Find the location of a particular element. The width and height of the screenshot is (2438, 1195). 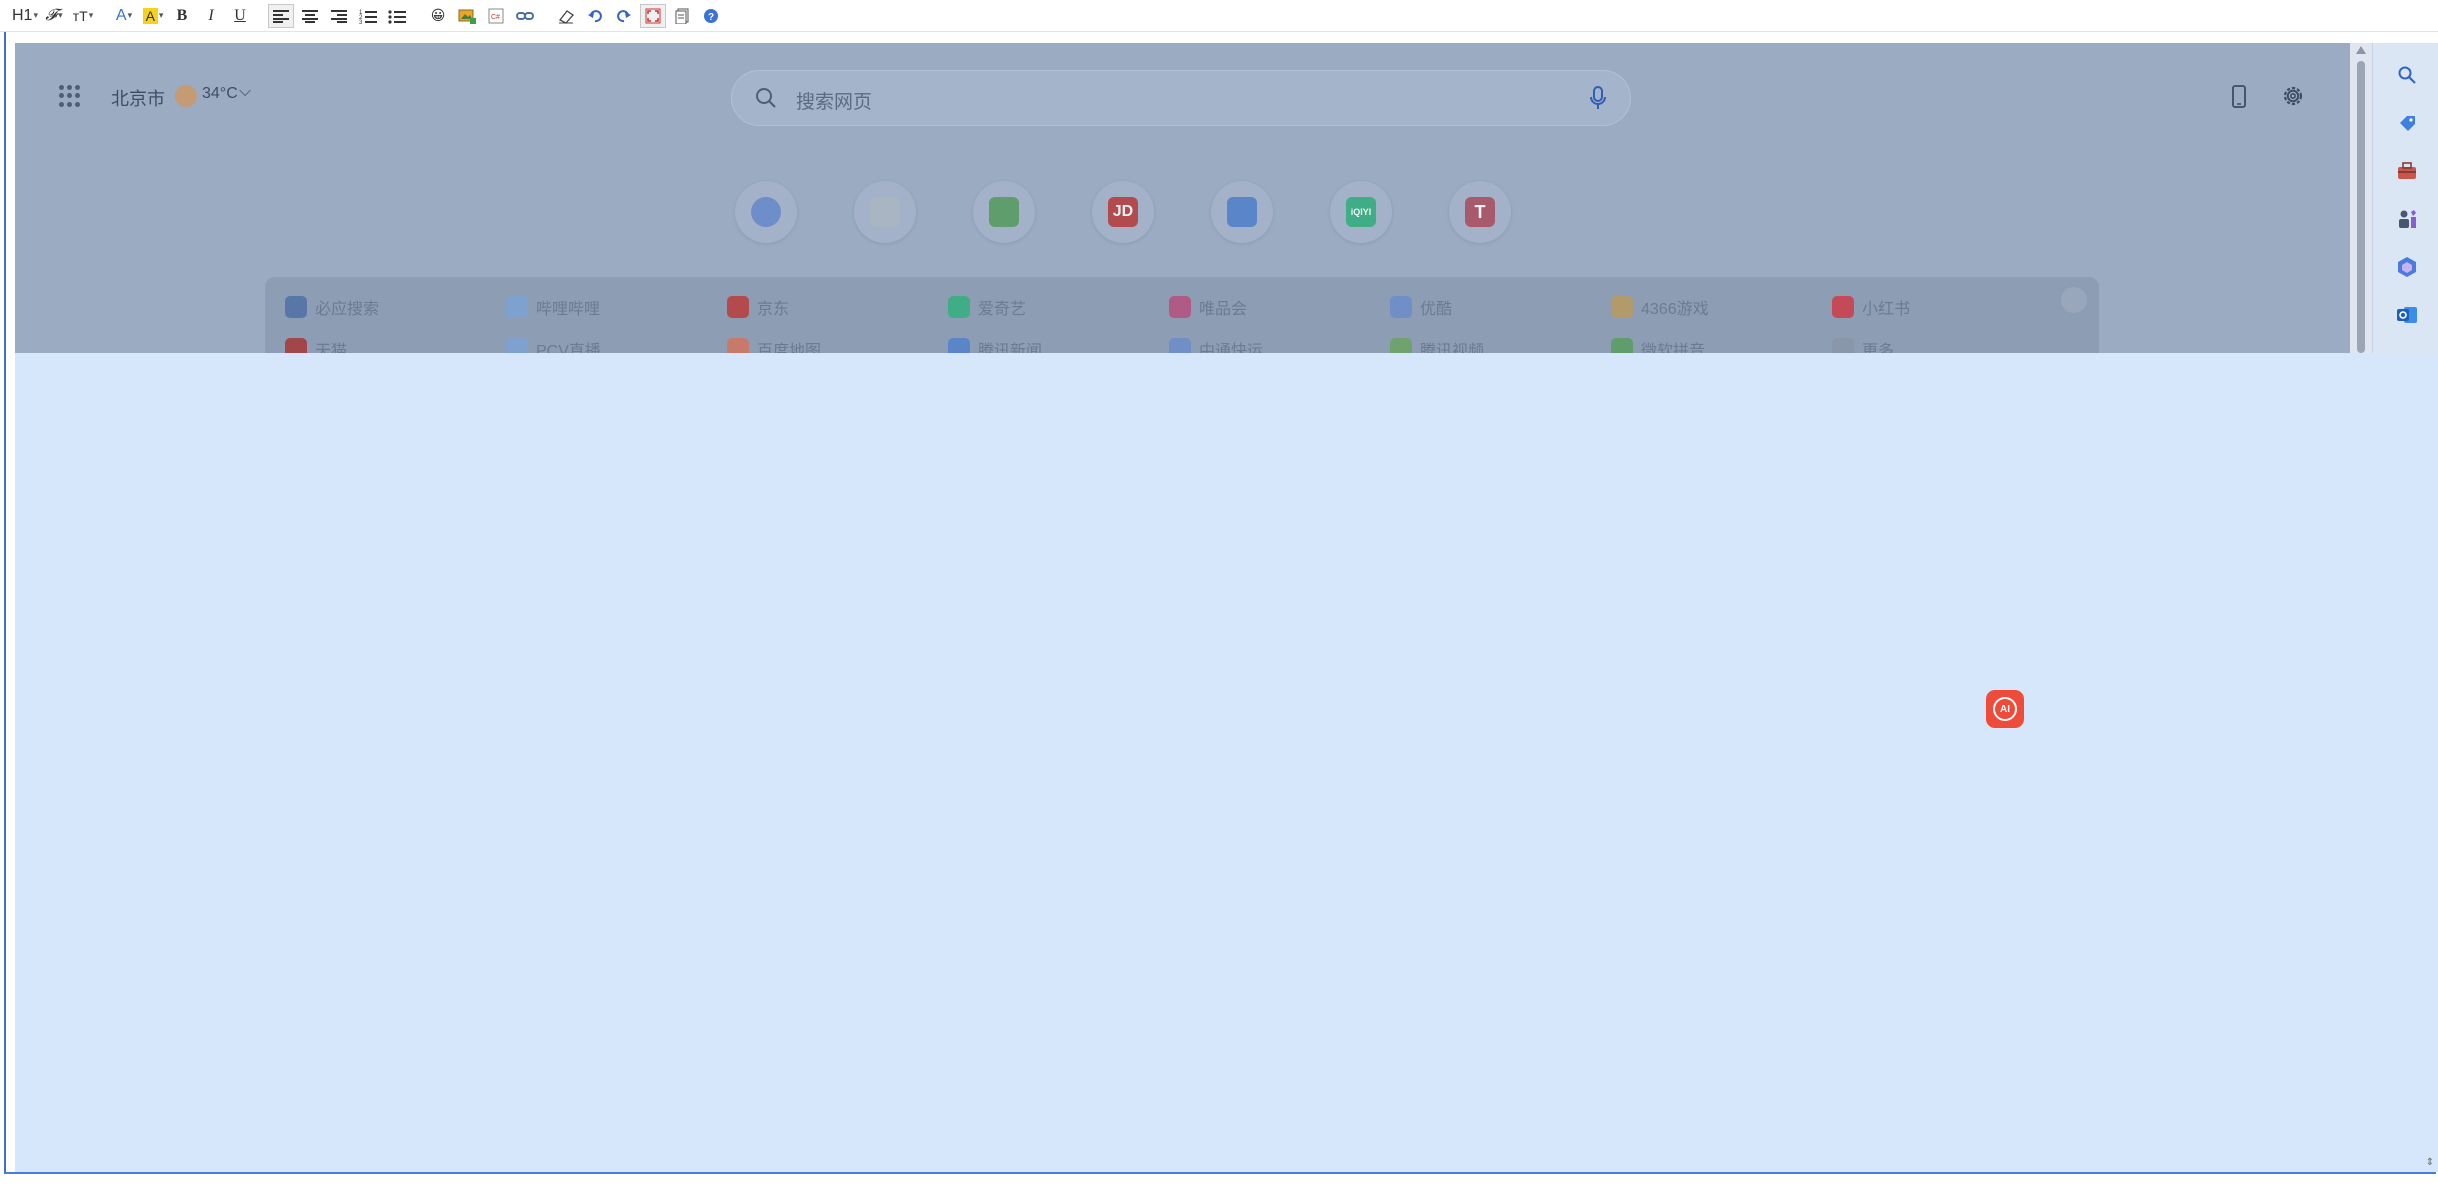

list-item: 天猫 is located at coordinates (395, 345).